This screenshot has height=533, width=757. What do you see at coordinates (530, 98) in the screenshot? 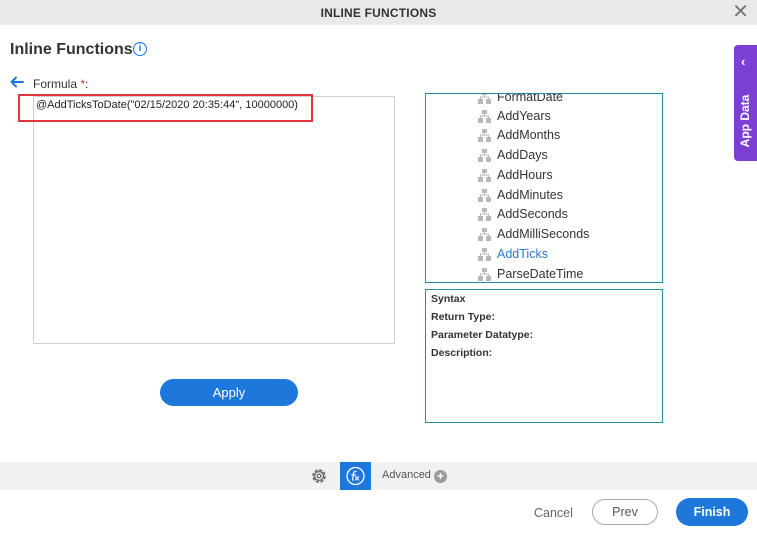
I see `tree-item-label: FormatDate` at bounding box center [530, 98].